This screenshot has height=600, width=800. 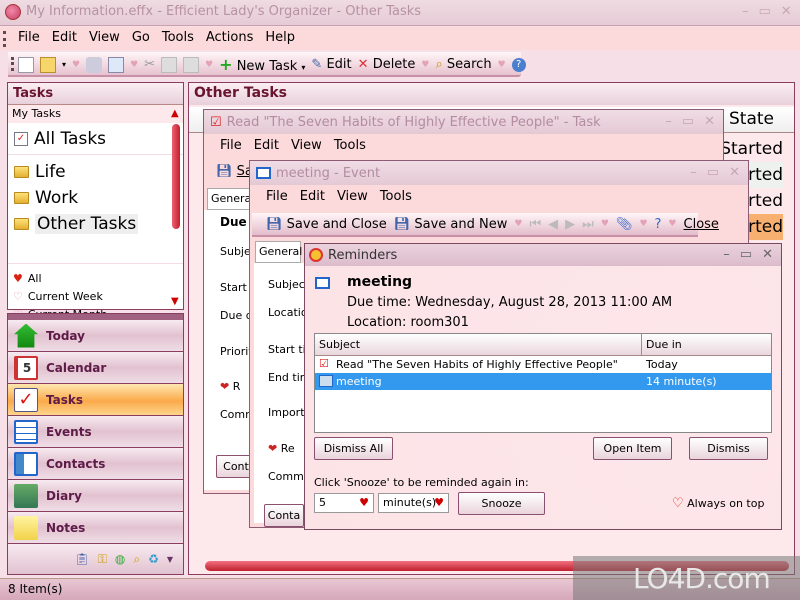 I want to click on folder-life: Life, so click(x=95, y=172).